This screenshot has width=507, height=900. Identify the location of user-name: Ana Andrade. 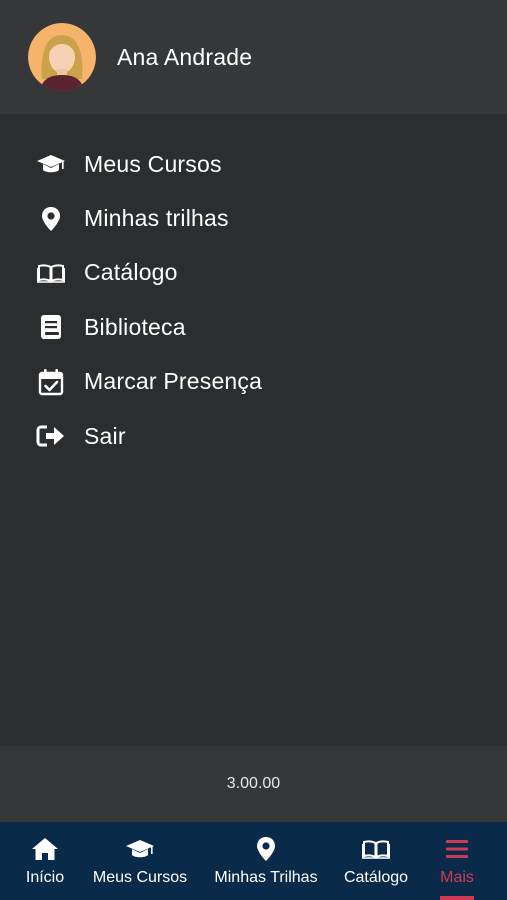
(185, 56).